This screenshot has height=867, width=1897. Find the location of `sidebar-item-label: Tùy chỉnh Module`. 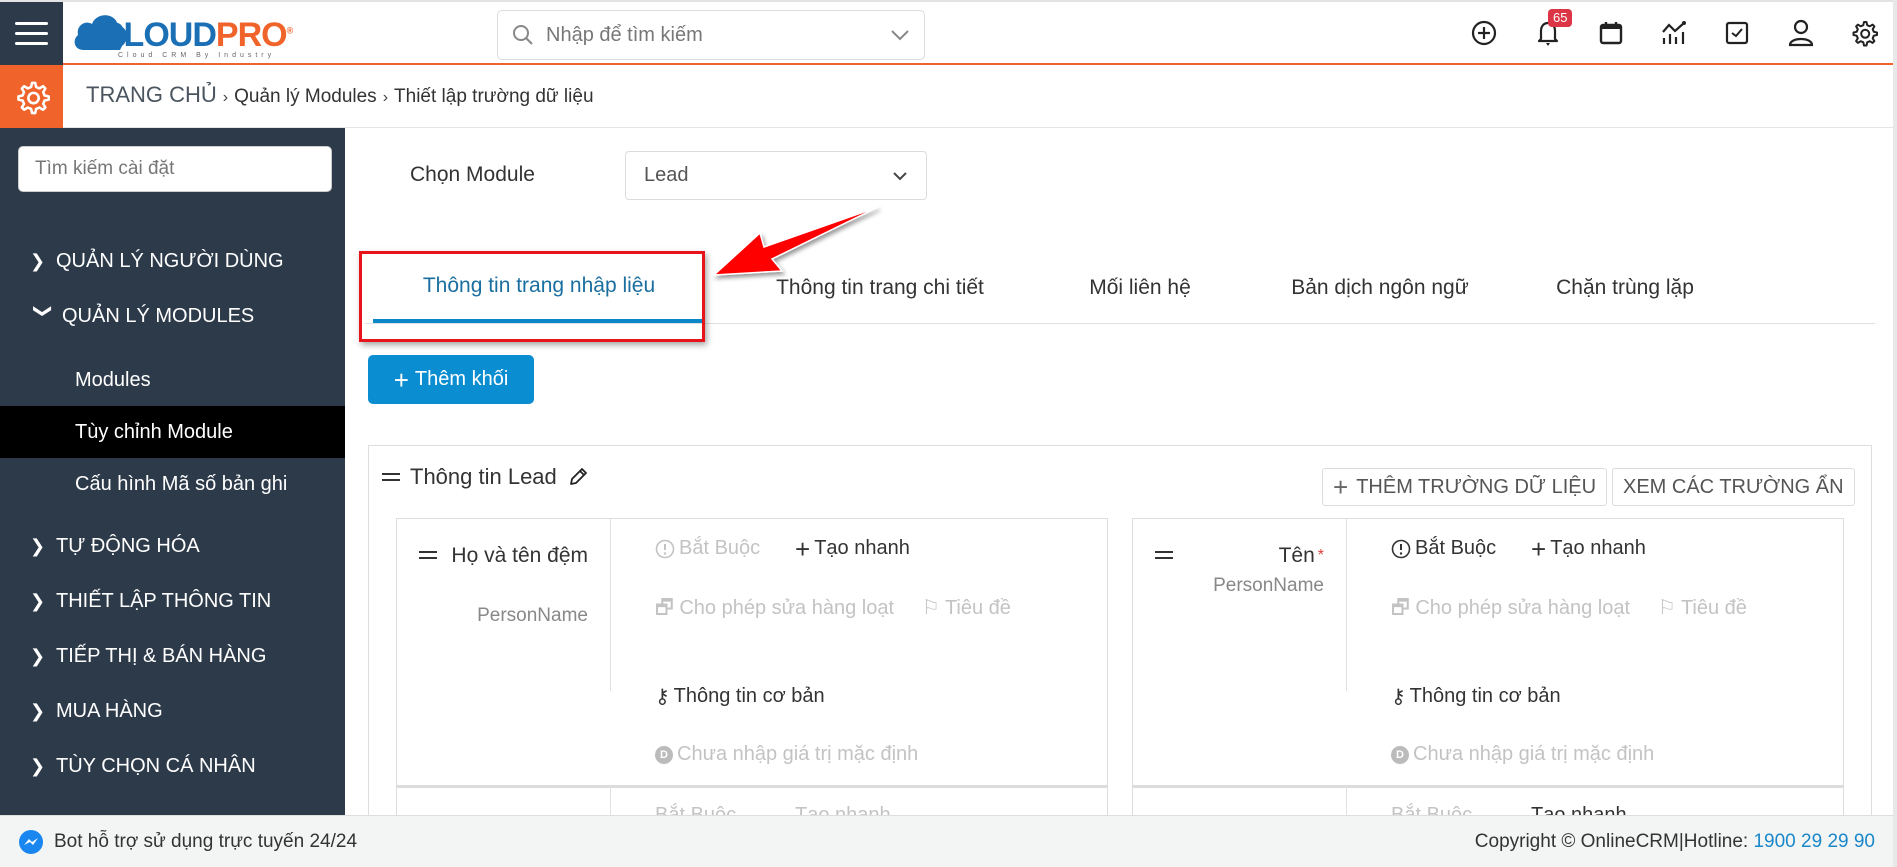

sidebar-item-label: Tùy chỉnh Module is located at coordinates (154, 431).